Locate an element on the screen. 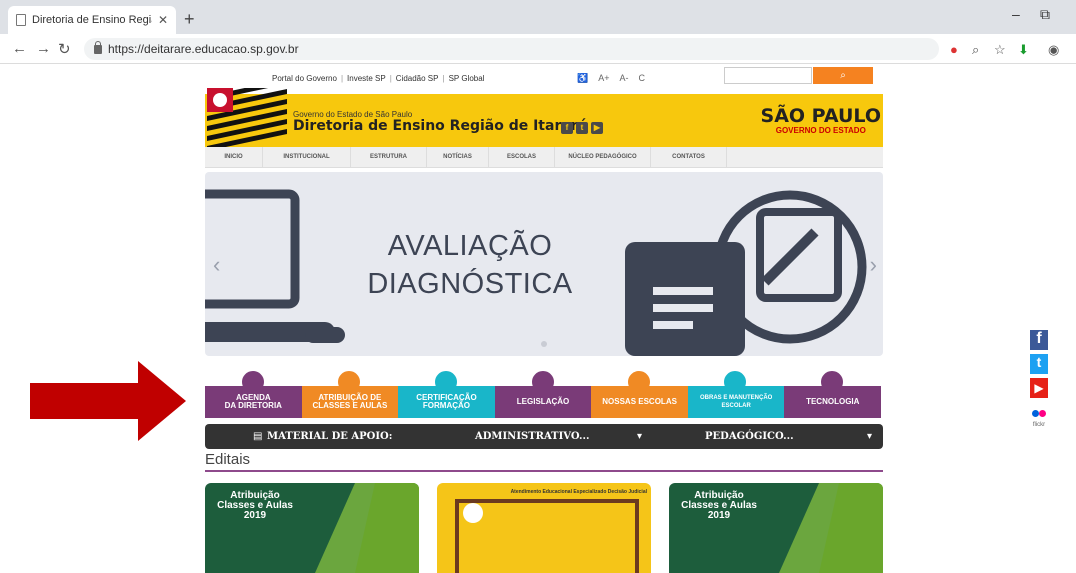 Image resolution: width=1076 pixels, height=573 pixels. quick-link-atribuicao: ATRIBUIÇÃO DE CLASSES E AULAS is located at coordinates (350, 402).